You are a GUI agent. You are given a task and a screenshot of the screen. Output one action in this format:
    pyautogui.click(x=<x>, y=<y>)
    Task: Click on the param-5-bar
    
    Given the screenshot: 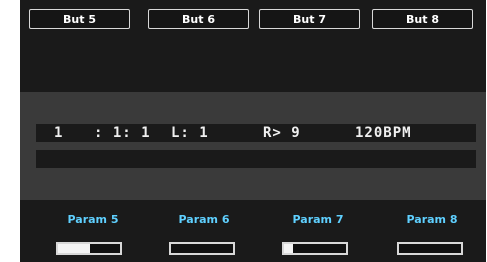 What is the action you would take?
    pyautogui.click(x=89, y=248)
    